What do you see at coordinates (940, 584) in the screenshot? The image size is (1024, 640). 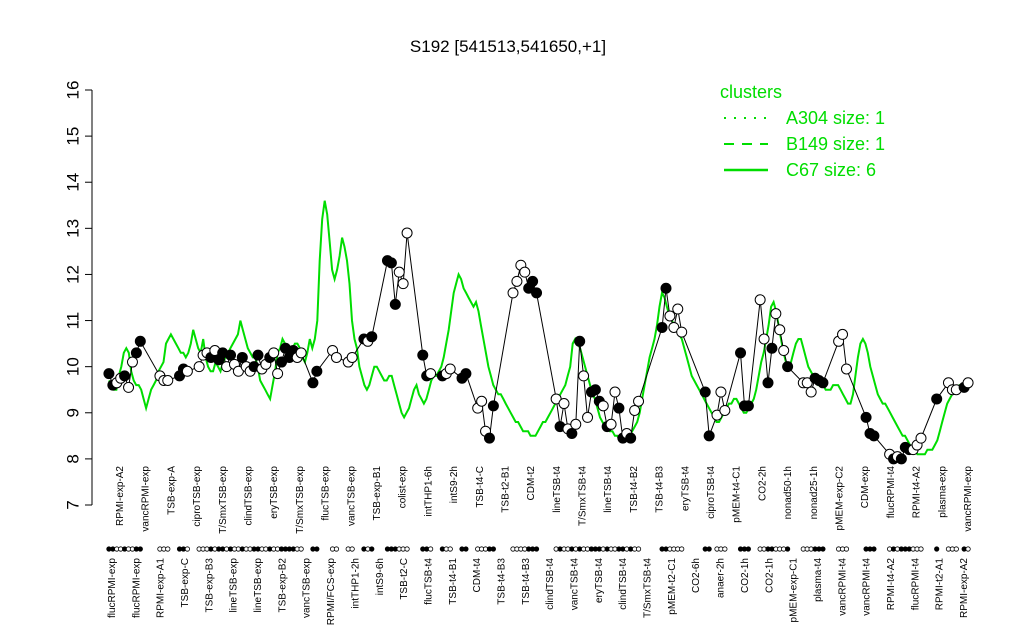 I see `bottom-tick-label: RPMI-t2-A1` at bounding box center [940, 584].